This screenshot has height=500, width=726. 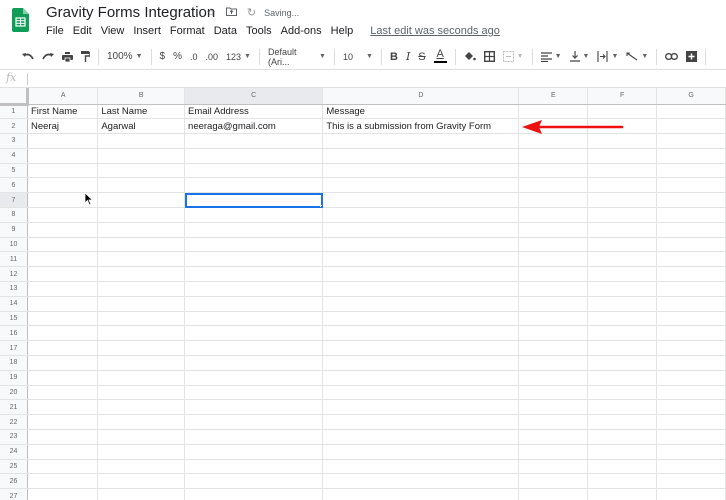 What do you see at coordinates (14, 304) in the screenshot?
I see `row-header: 14` at bounding box center [14, 304].